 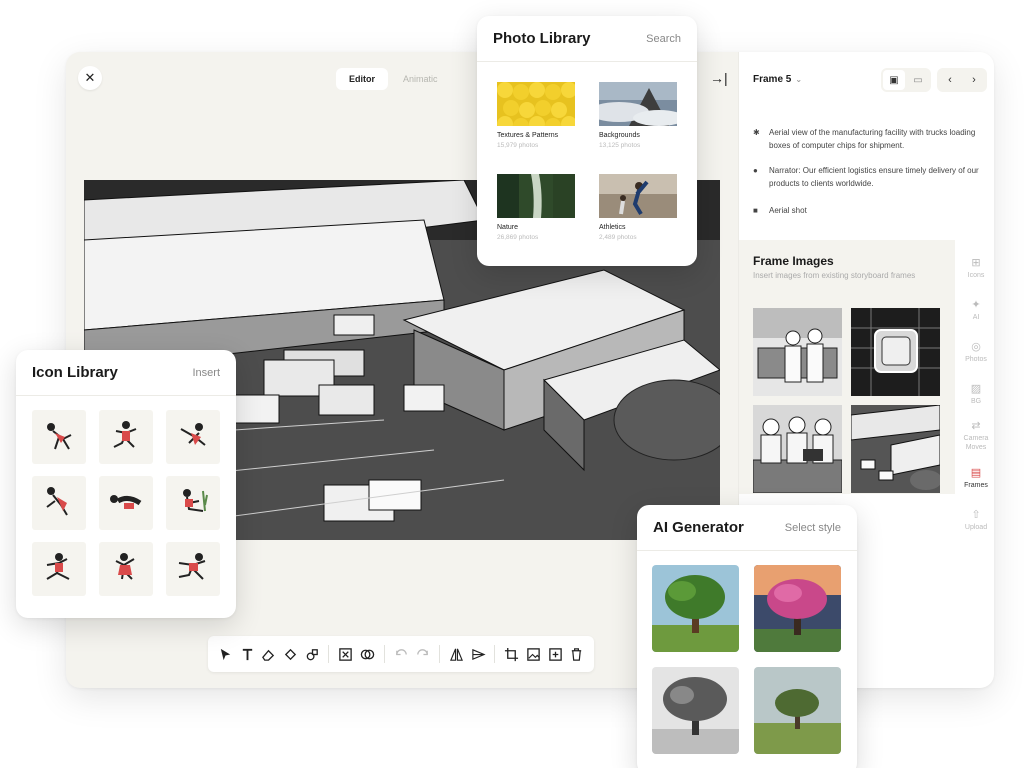 I want to click on text-tool, so click(x=247, y=654).